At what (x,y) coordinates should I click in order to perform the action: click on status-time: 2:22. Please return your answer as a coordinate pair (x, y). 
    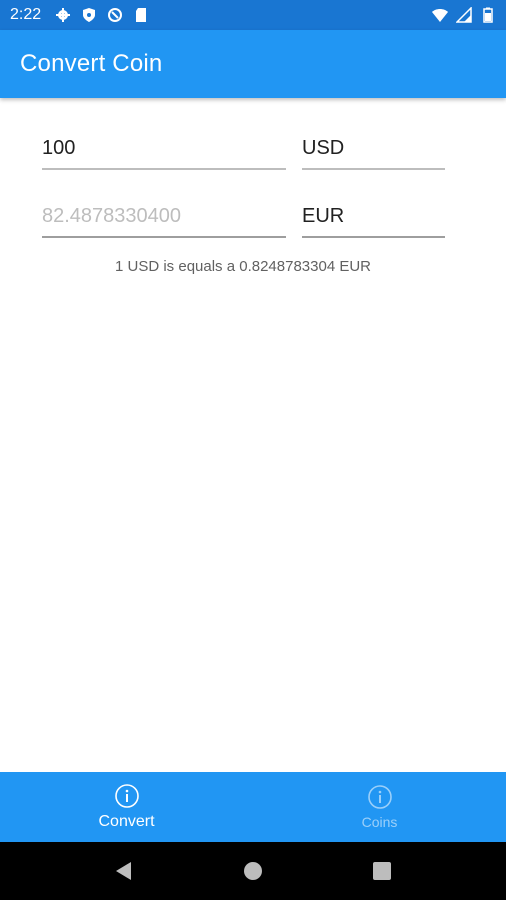
    Looking at the image, I should click on (26, 14).